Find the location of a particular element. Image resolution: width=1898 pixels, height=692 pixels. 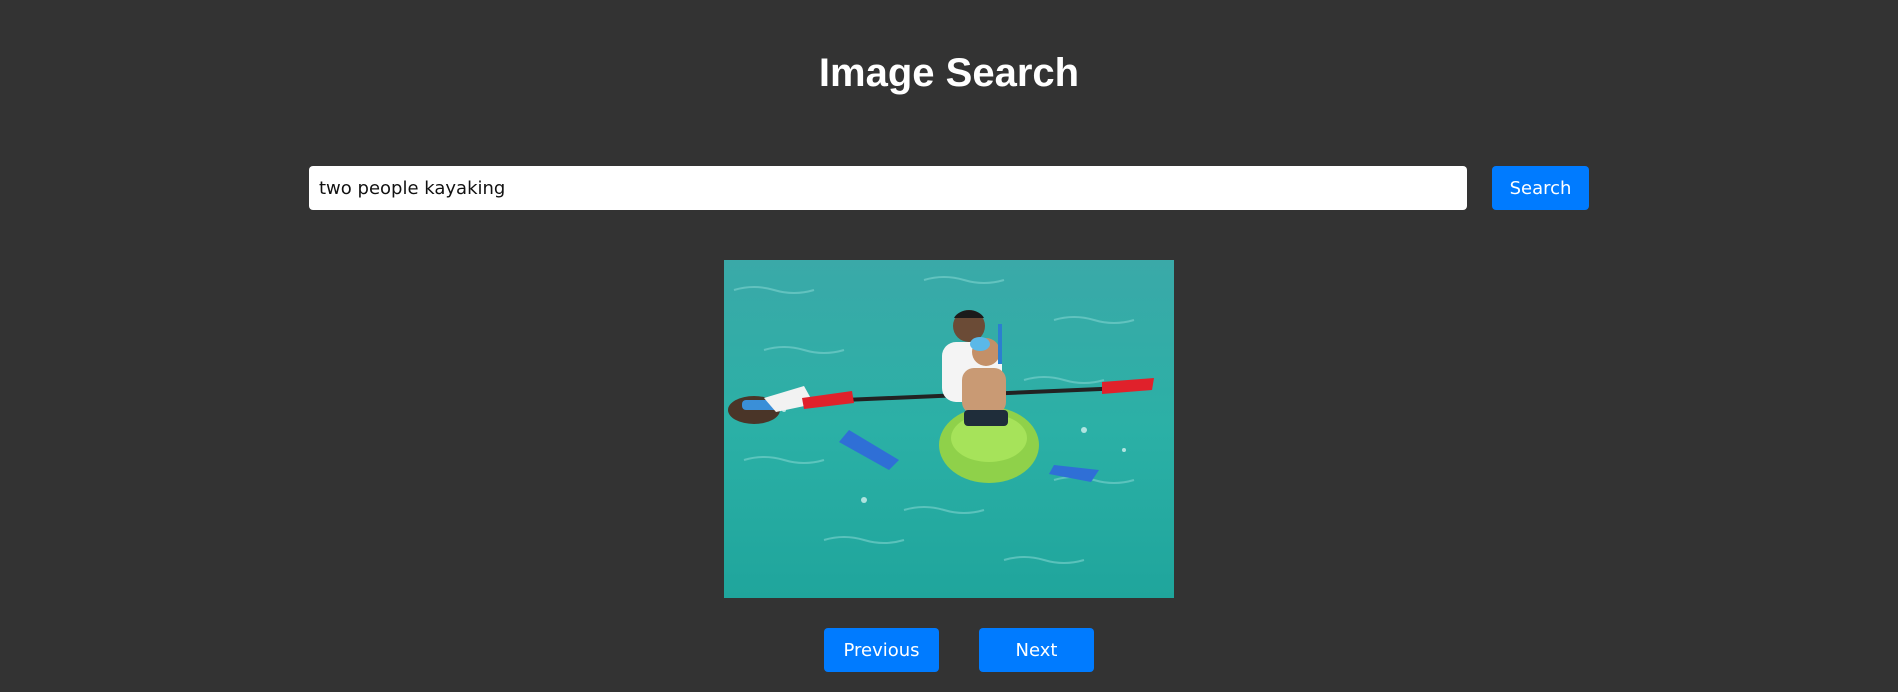

search-button: Search is located at coordinates (1540, 188).